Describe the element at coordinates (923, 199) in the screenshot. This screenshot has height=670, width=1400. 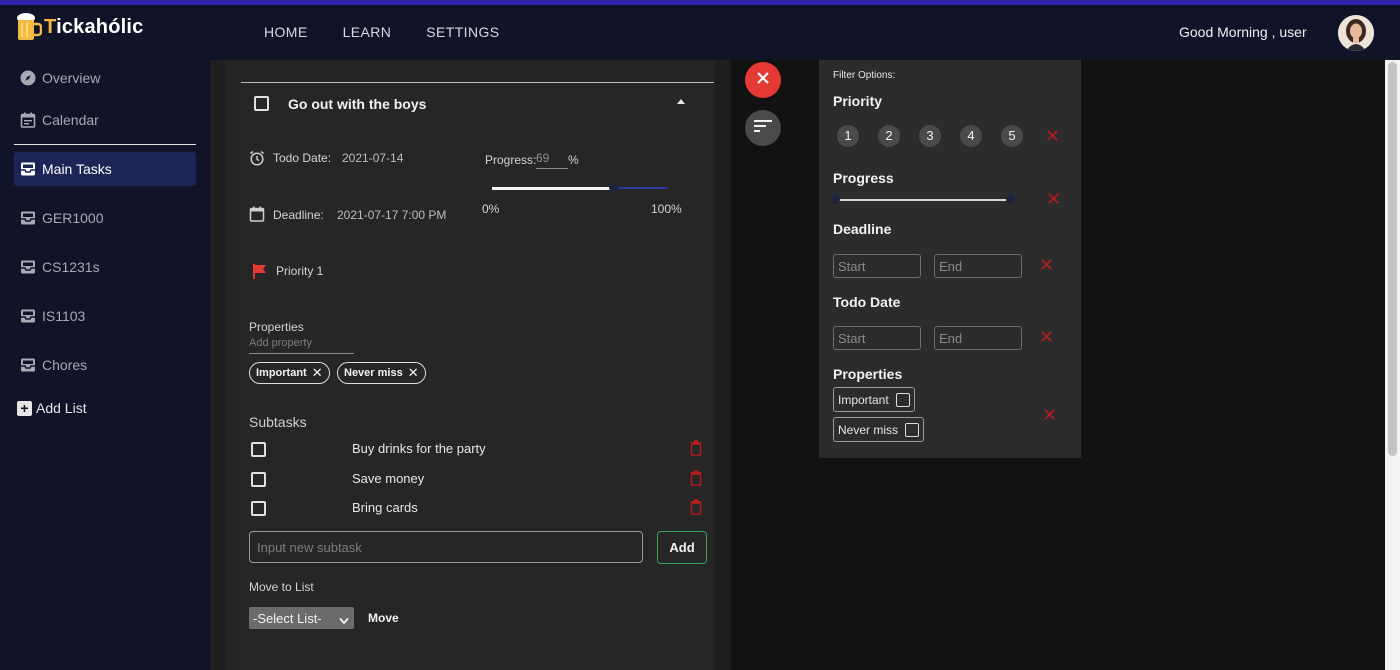
I see `filter-progress-slider` at that location.